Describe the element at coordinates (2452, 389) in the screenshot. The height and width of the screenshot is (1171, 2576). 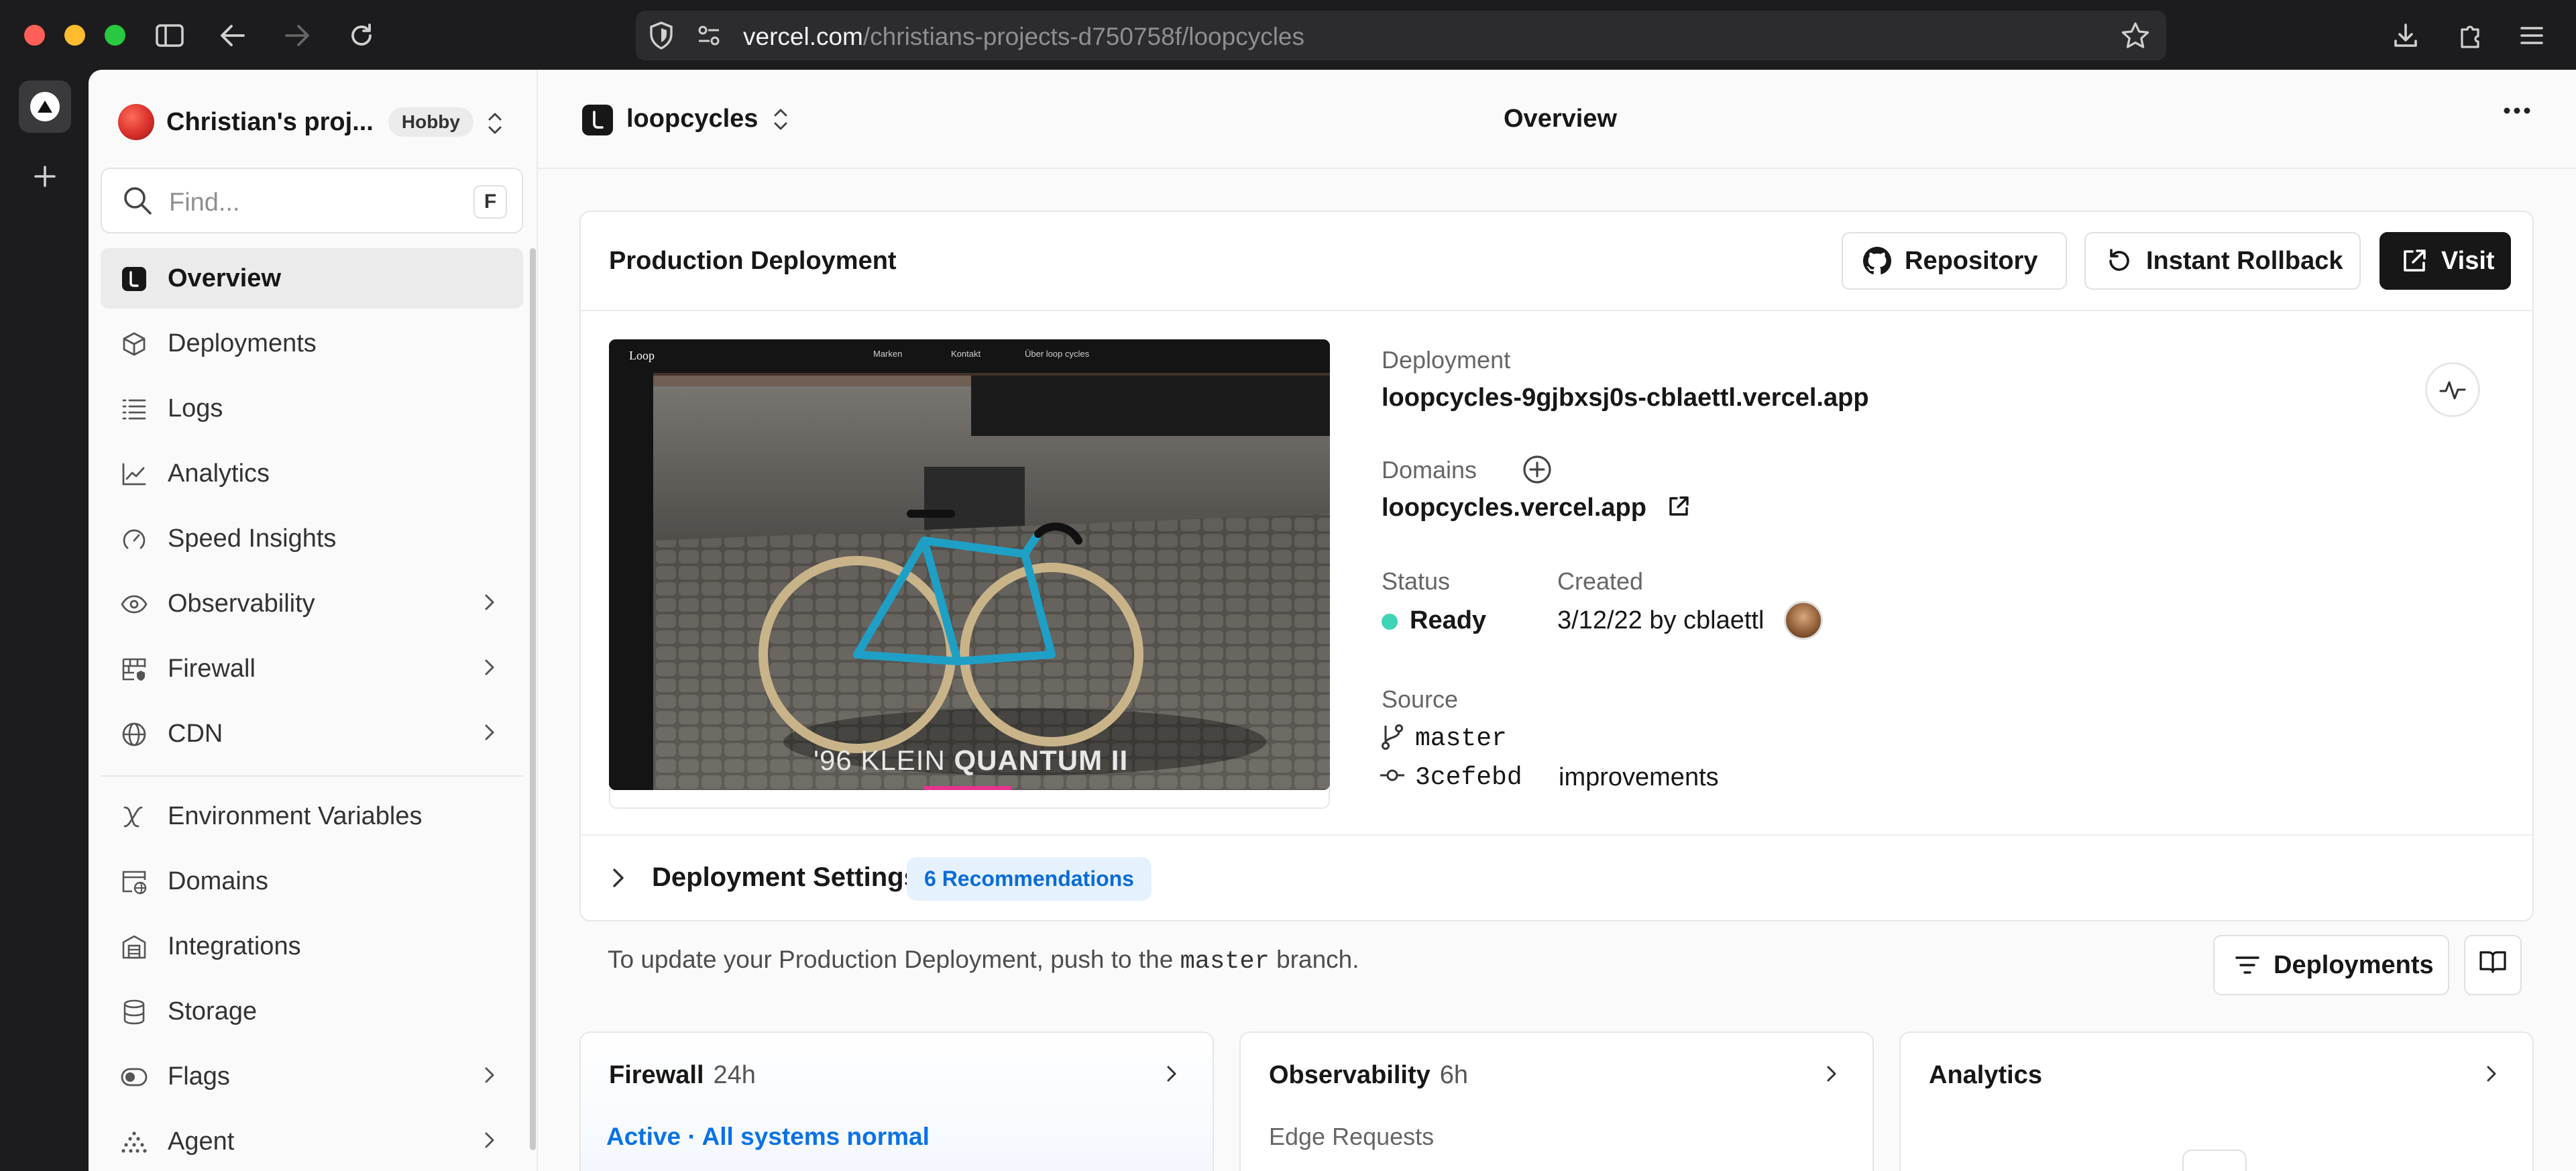
I see `activity-pulse-icon` at that location.